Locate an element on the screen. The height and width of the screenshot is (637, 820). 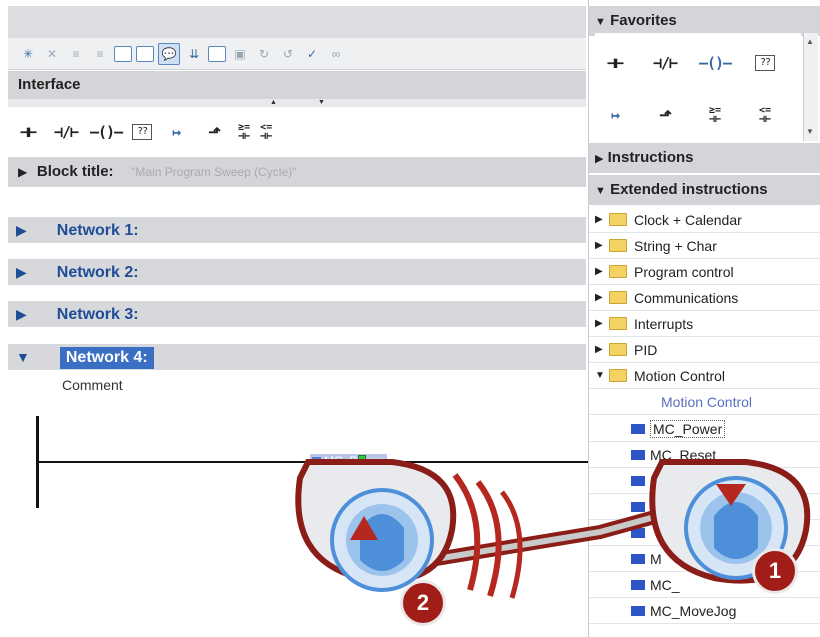
drag-gesture-overlay is located at coordinates (553, 529).